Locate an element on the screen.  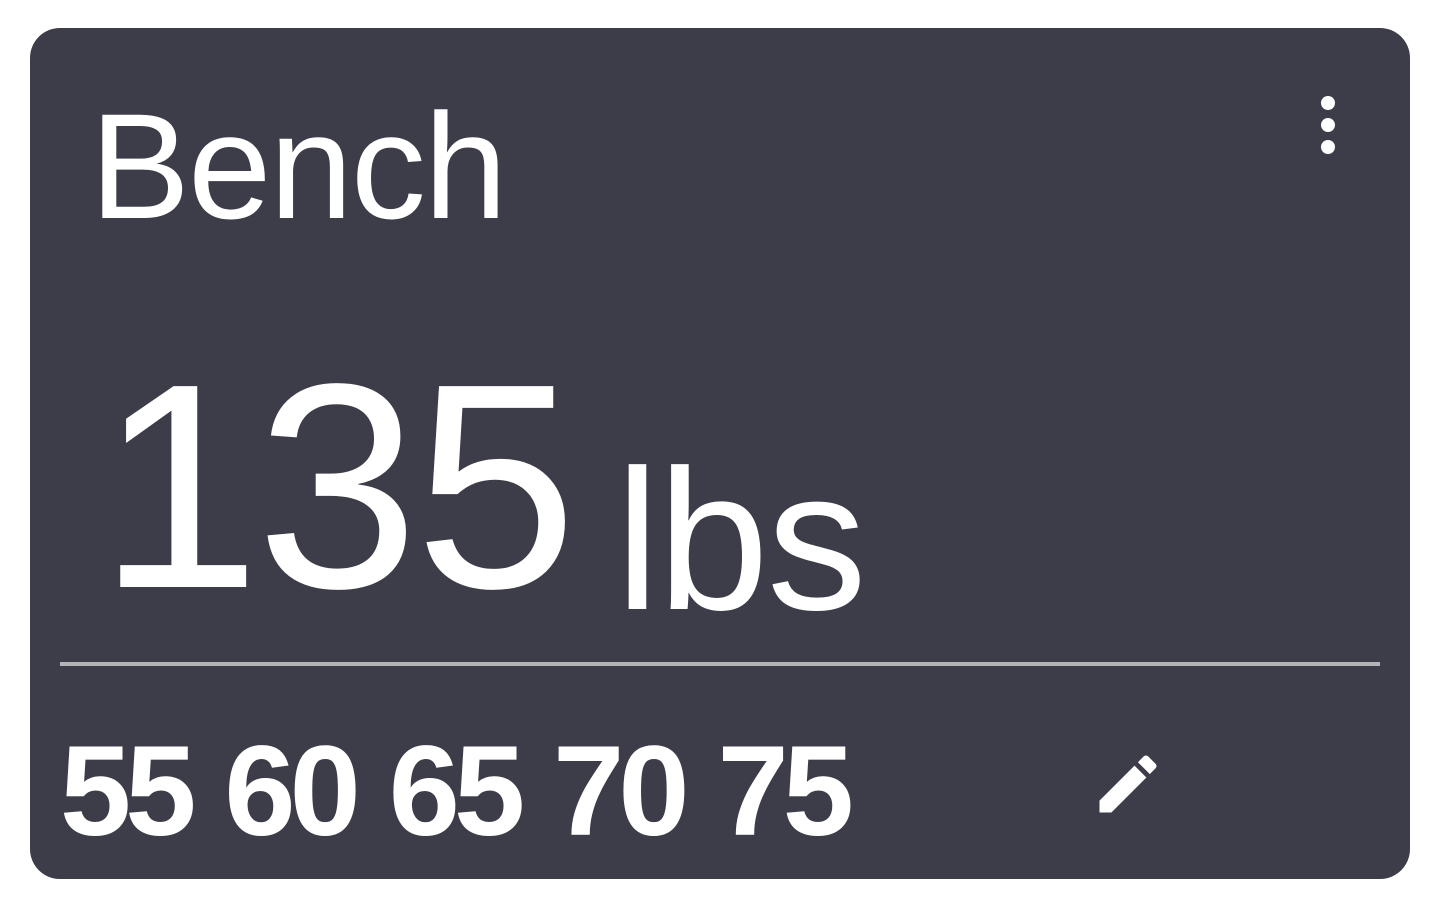
edit-button is located at coordinates (1128, 784).